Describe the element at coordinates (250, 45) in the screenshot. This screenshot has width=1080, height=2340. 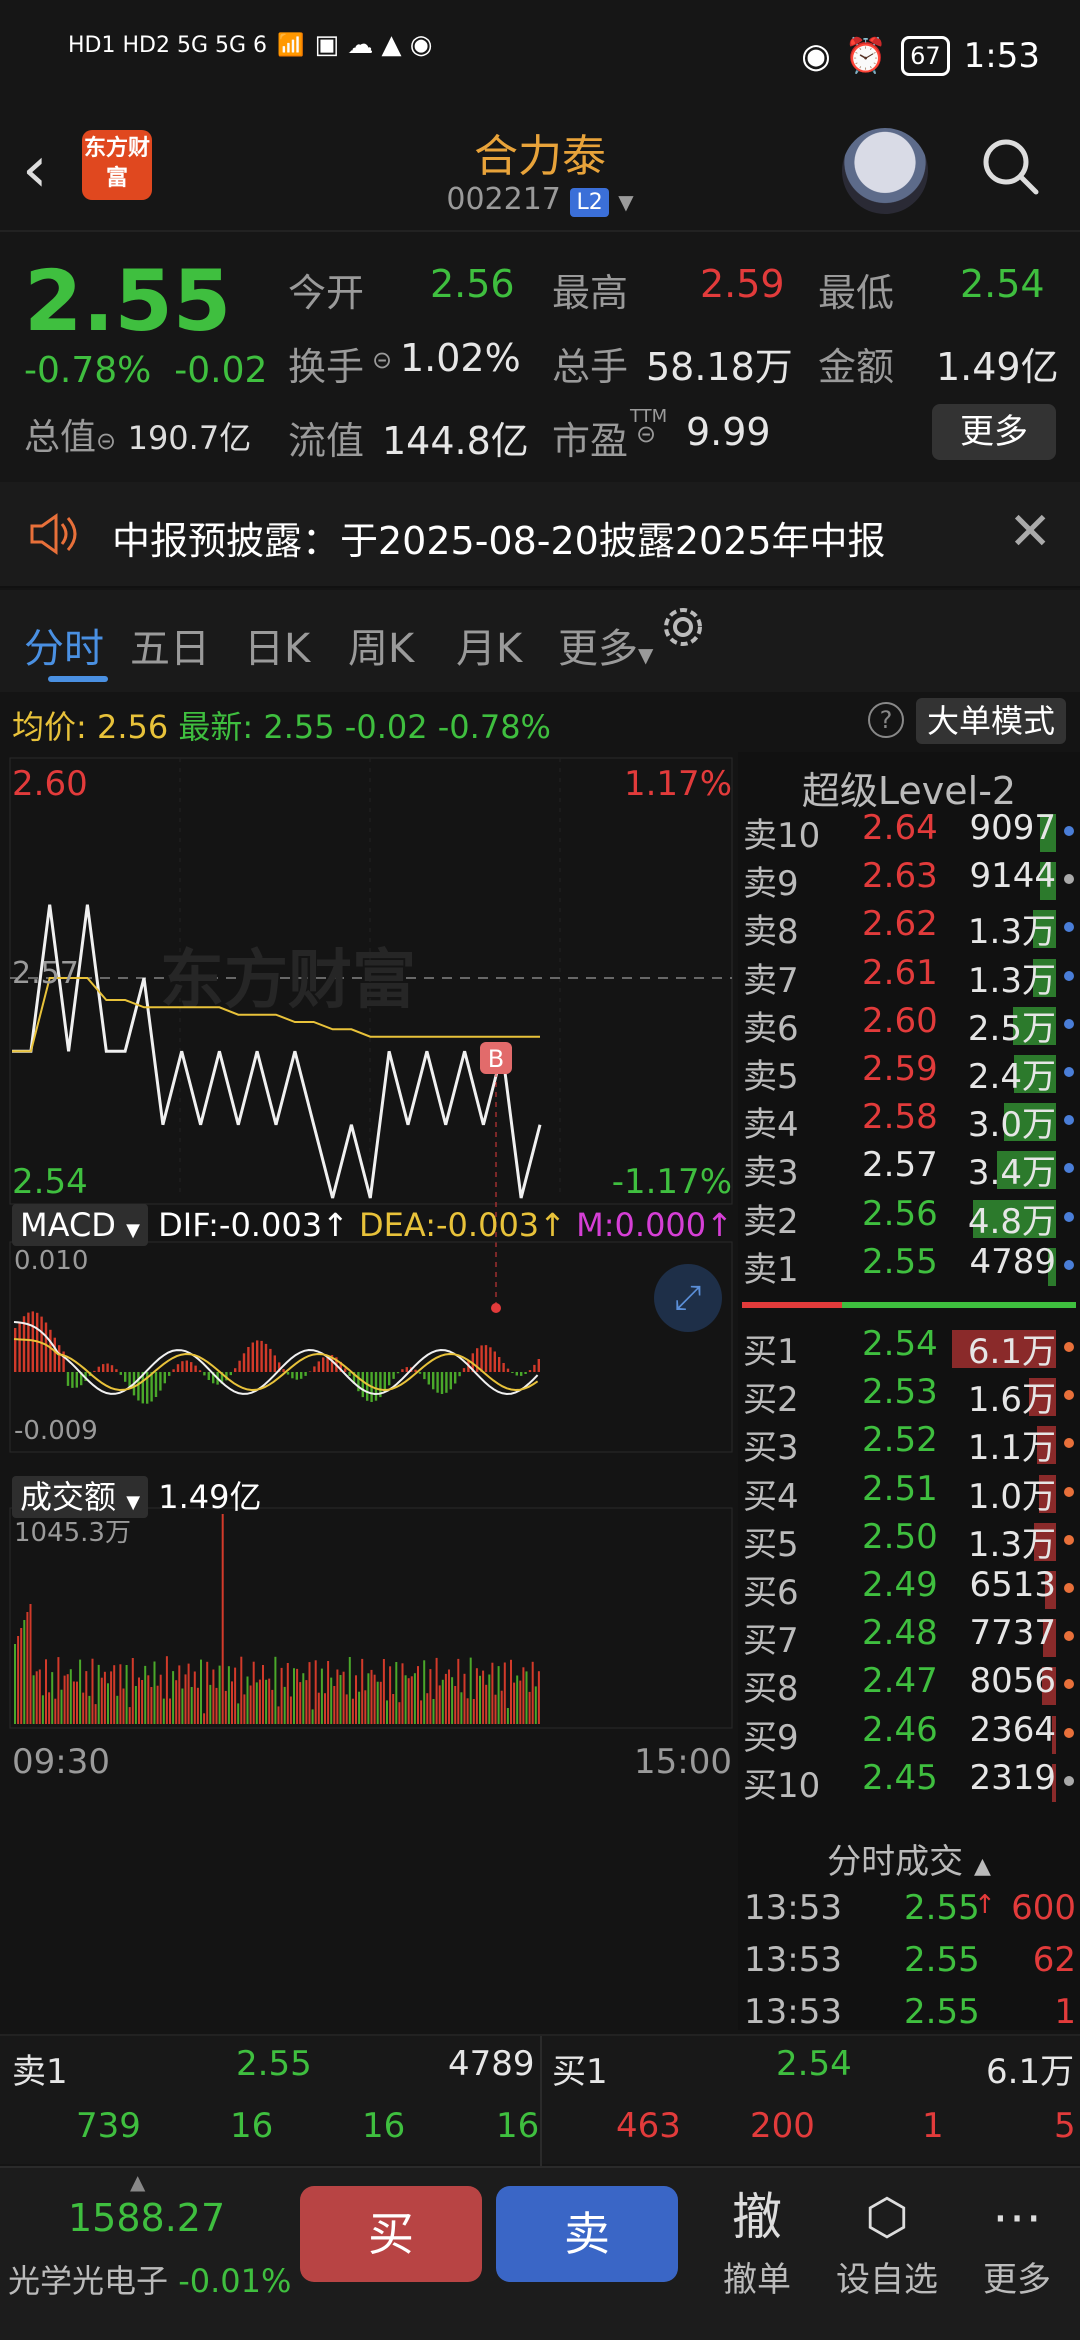
I see `signal-indicators: HD1 HD2 5G 5G 6 📶 ▣ ☁ ▲ ◉` at that location.